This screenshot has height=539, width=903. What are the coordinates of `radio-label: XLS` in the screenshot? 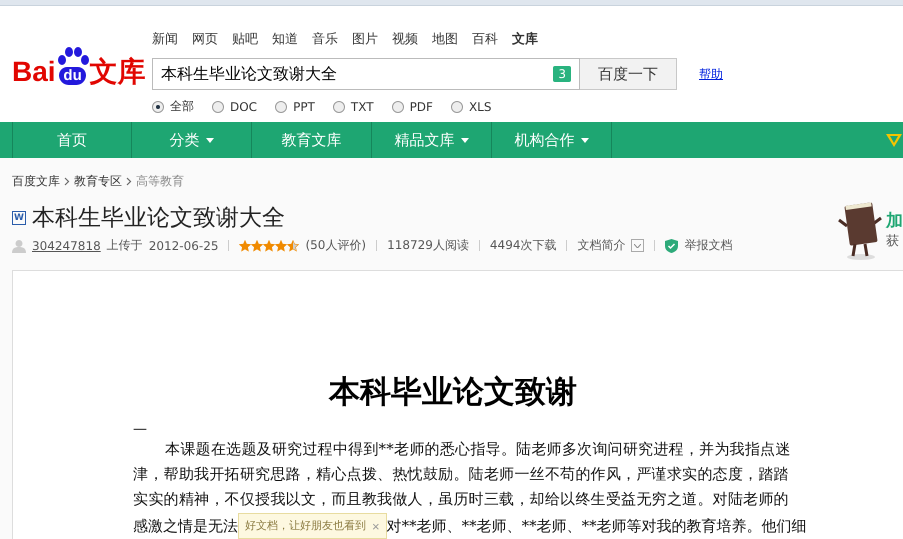 It's located at (480, 107).